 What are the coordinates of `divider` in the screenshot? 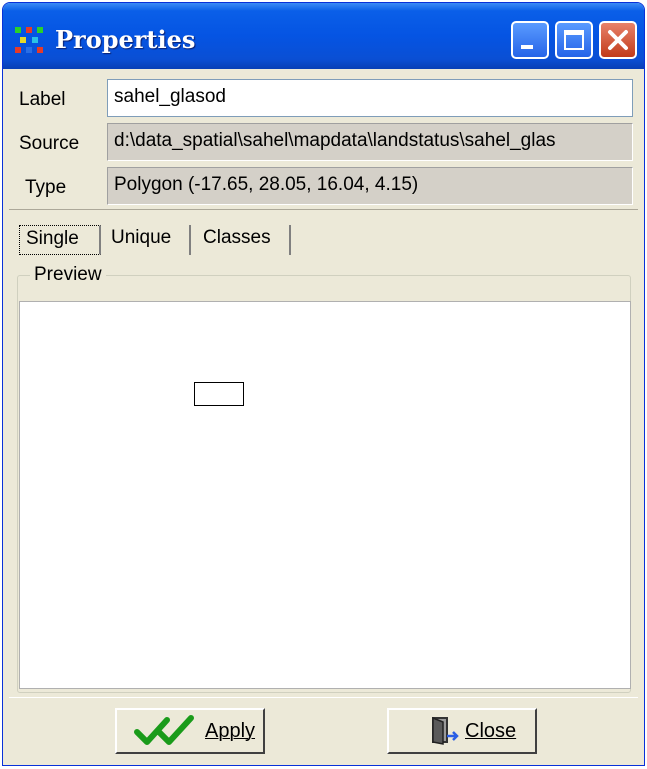 It's located at (323, 209).